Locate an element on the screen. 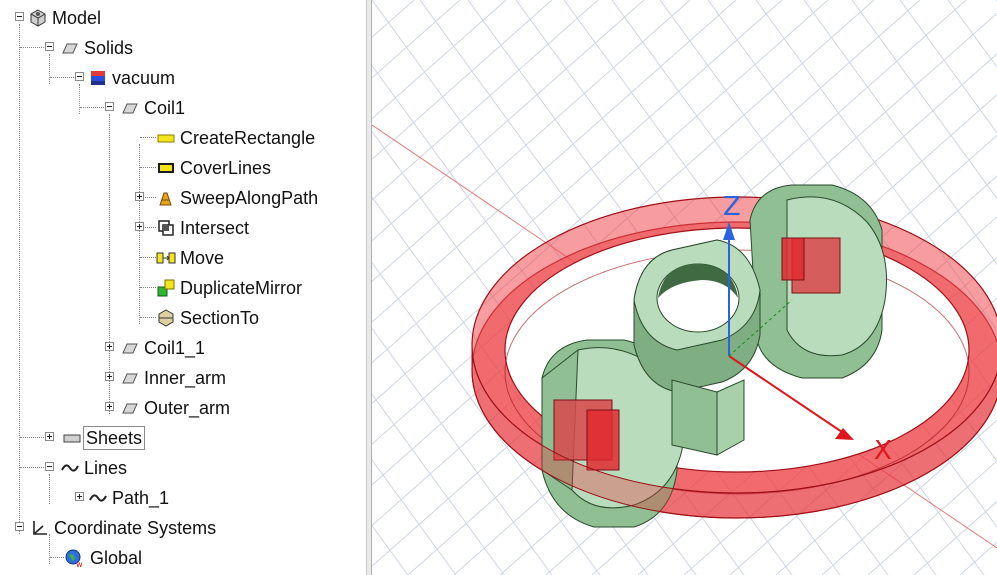 The height and width of the screenshot is (575, 997). tree-item-vacuum: vacuum is located at coordinates (183, 78).